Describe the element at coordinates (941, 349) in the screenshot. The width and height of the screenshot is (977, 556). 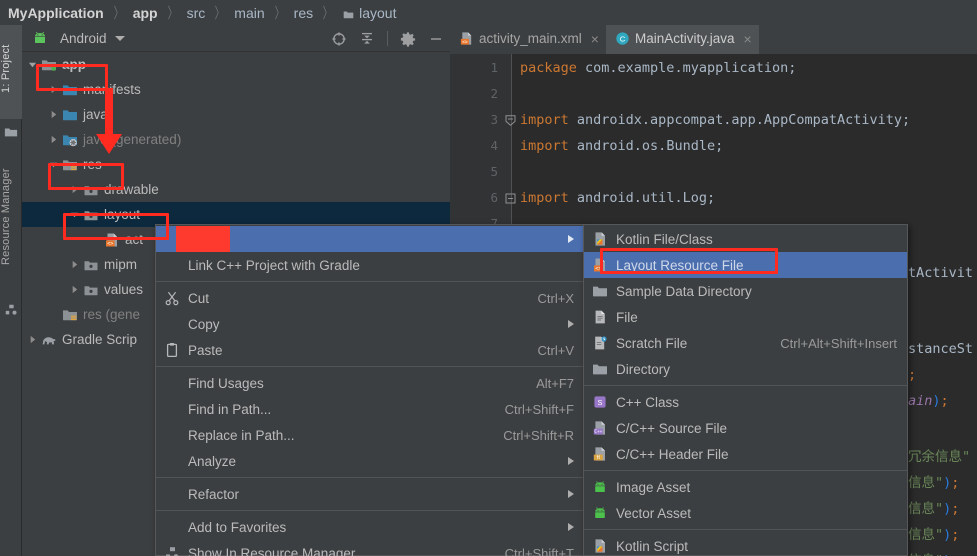
I see `code-token: stanceSt` at that location.